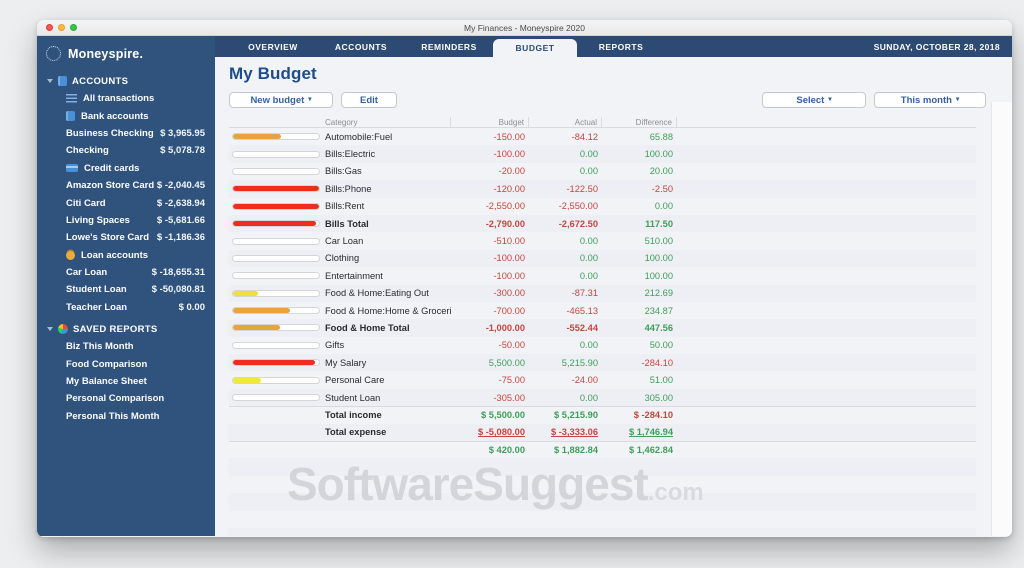 This screenshot has height=568, width=1024. I want to click on item-label: All transactions, so click(119, 99).